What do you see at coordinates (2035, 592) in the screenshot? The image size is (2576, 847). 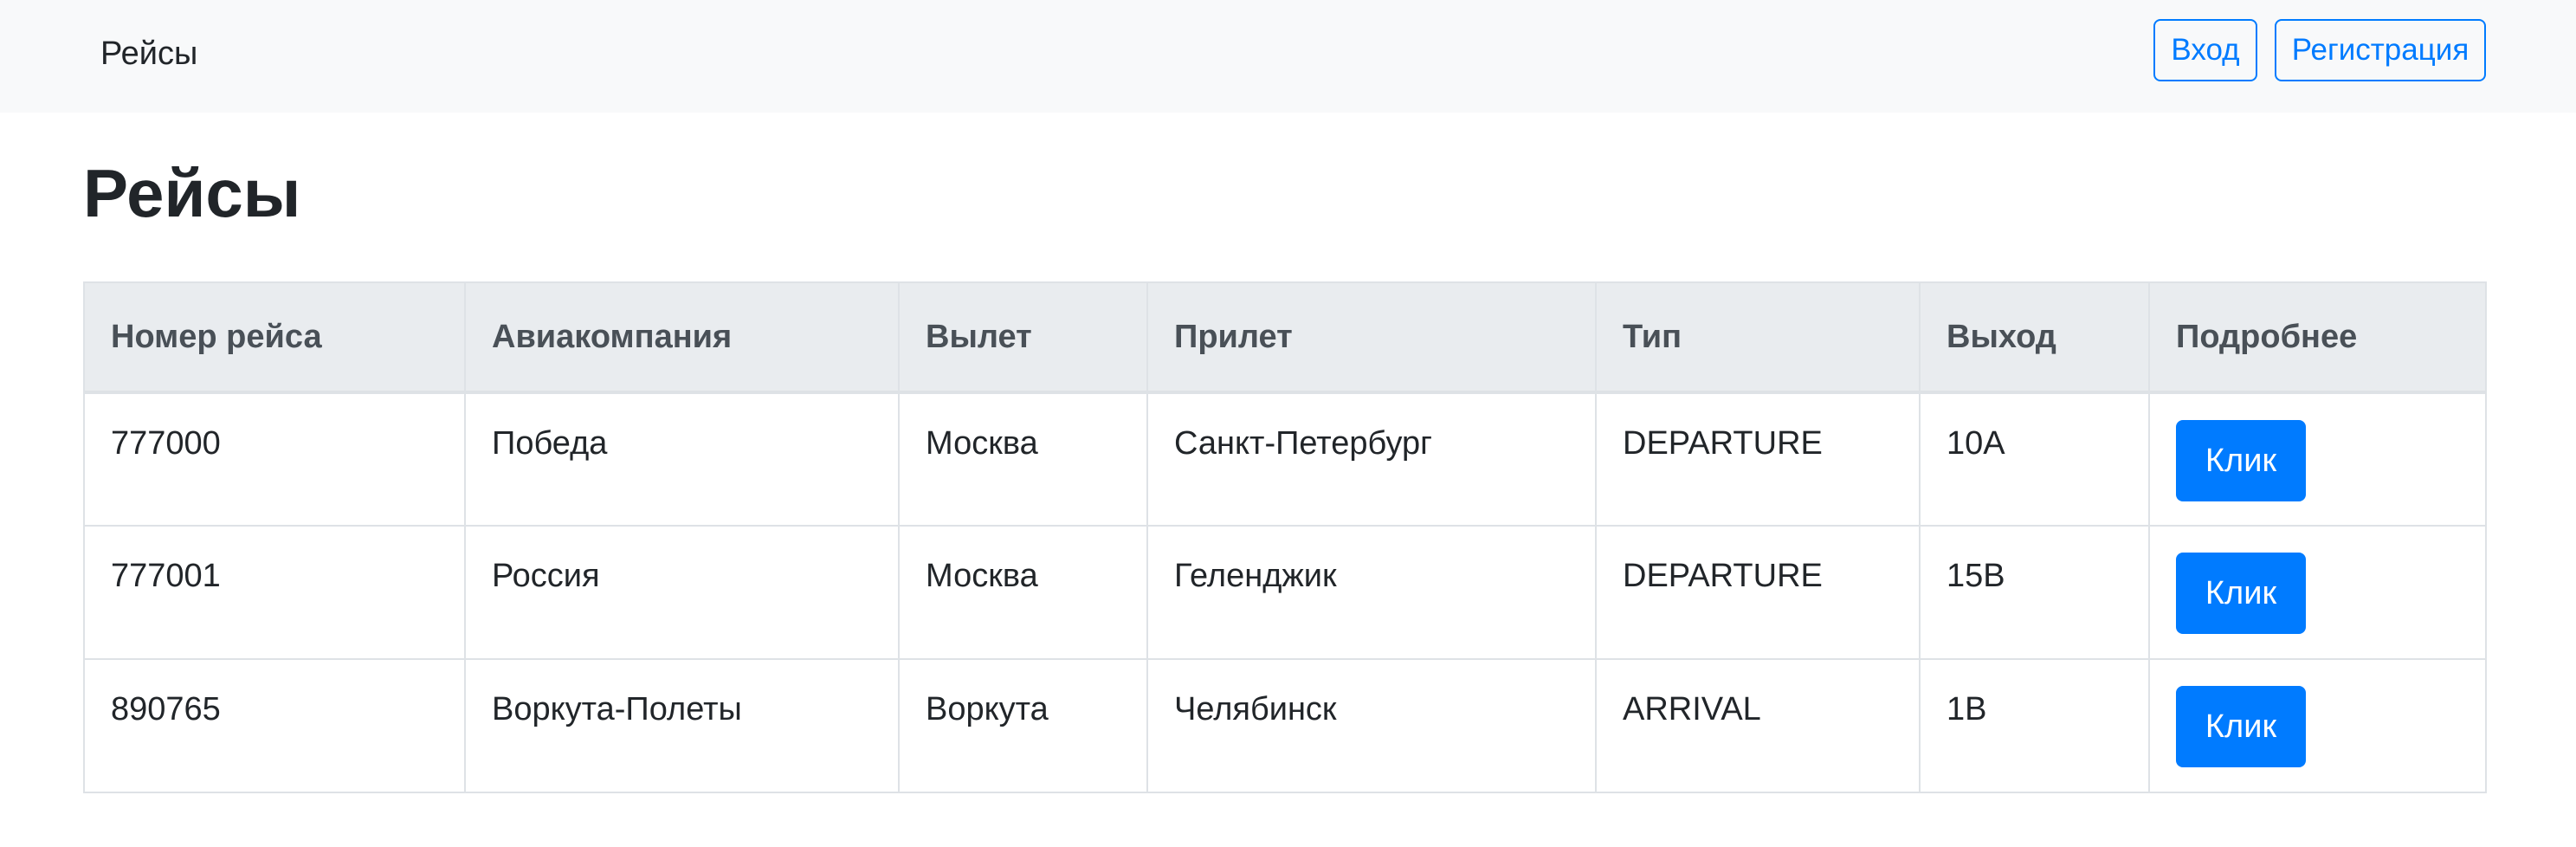 I see `cell-gate: 15B` at bounding box center [2035, 592].